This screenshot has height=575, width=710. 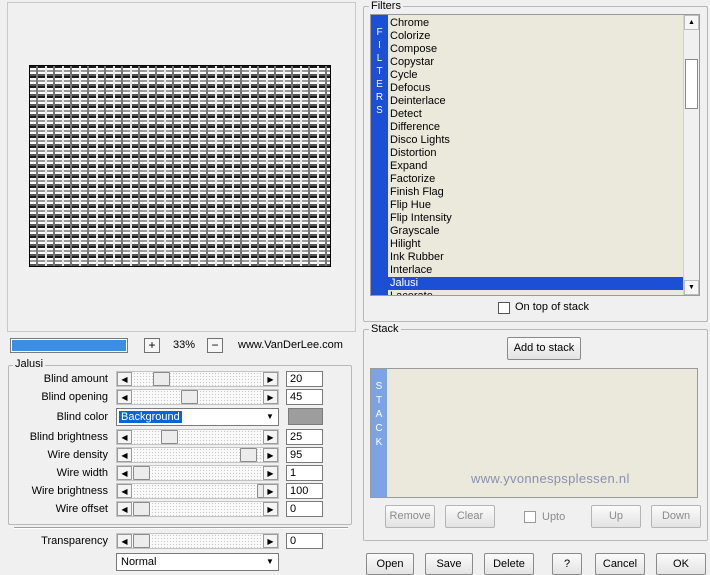 What do you see at coordinates (290, 345) in the screenshot?
I see `website-link: www.VanDerLee.com` at bounding box center [290, 345].